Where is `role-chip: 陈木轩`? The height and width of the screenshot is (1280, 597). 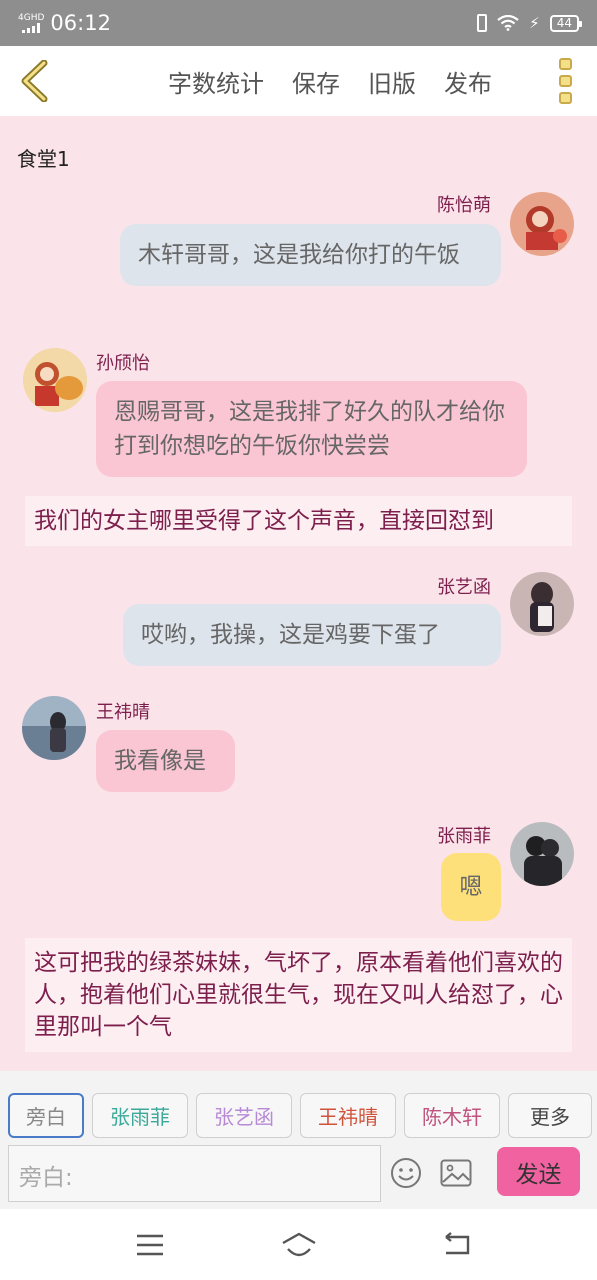 role-chip: 陈木轩 is located at coordinates (452, 1115).